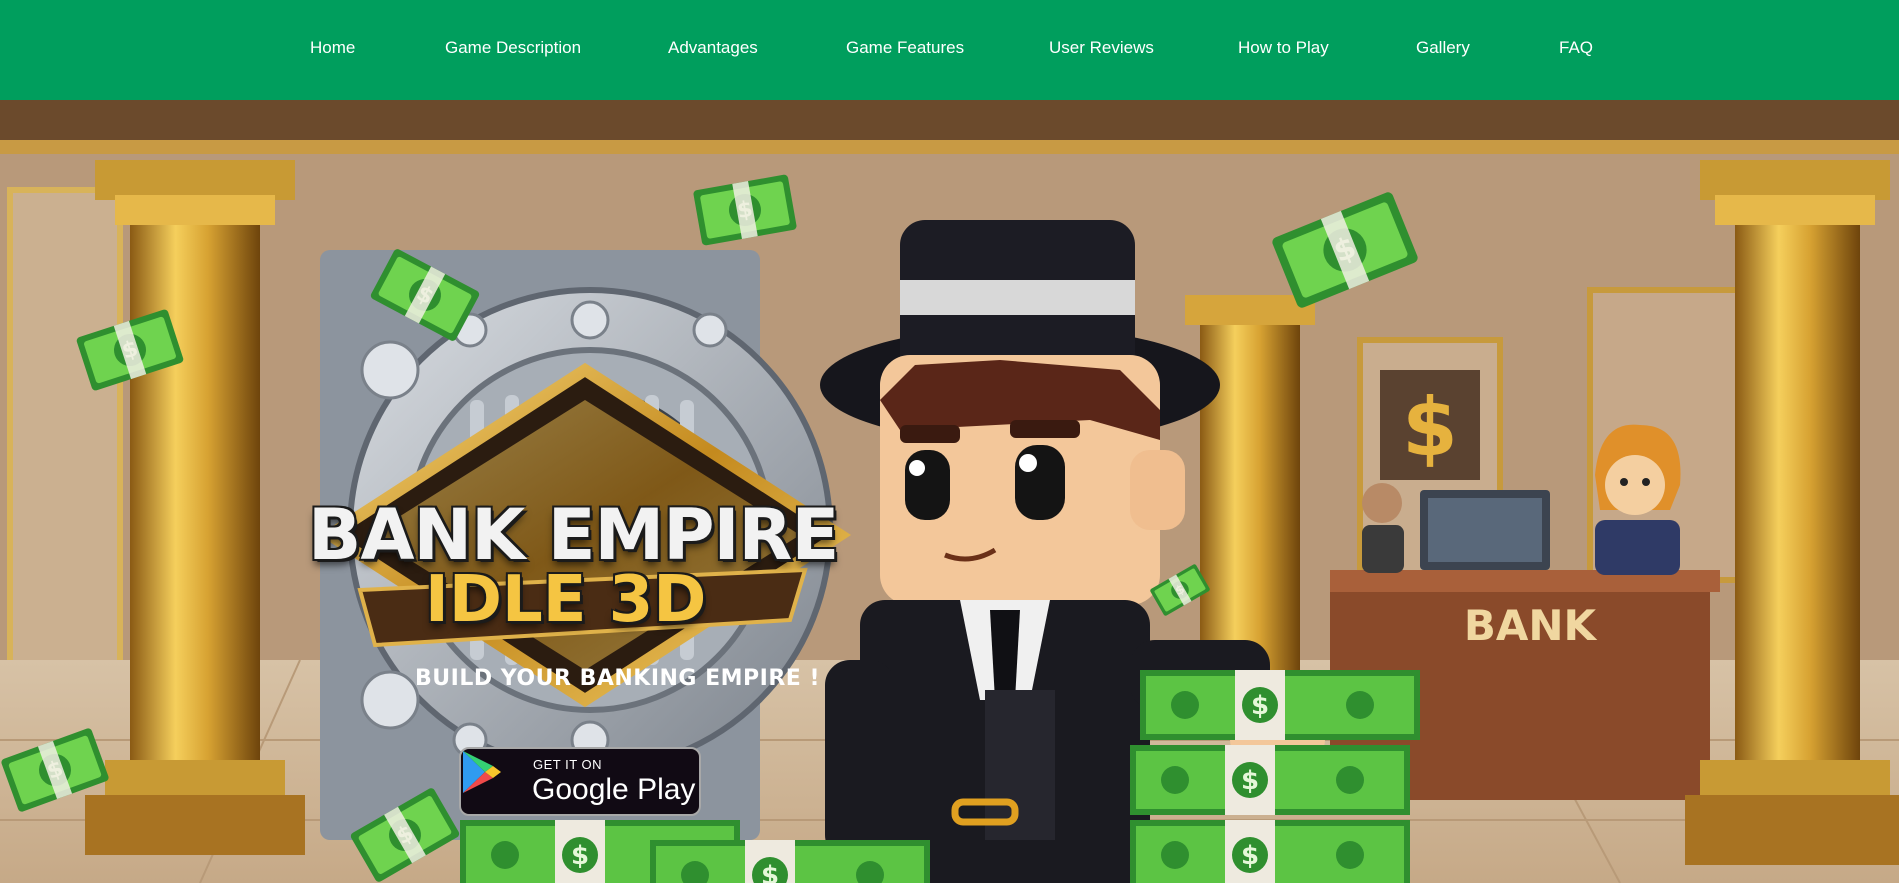 The height and width of the screenshot is (883, 1899). Describe the element at coordinates (513, 48) in the screenshot. I see `nav-game-description: Game Description` at that location.